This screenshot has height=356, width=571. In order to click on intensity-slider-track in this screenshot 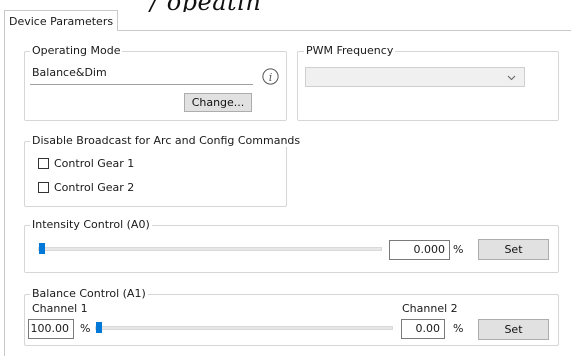, I will do `click(210, 249)`.